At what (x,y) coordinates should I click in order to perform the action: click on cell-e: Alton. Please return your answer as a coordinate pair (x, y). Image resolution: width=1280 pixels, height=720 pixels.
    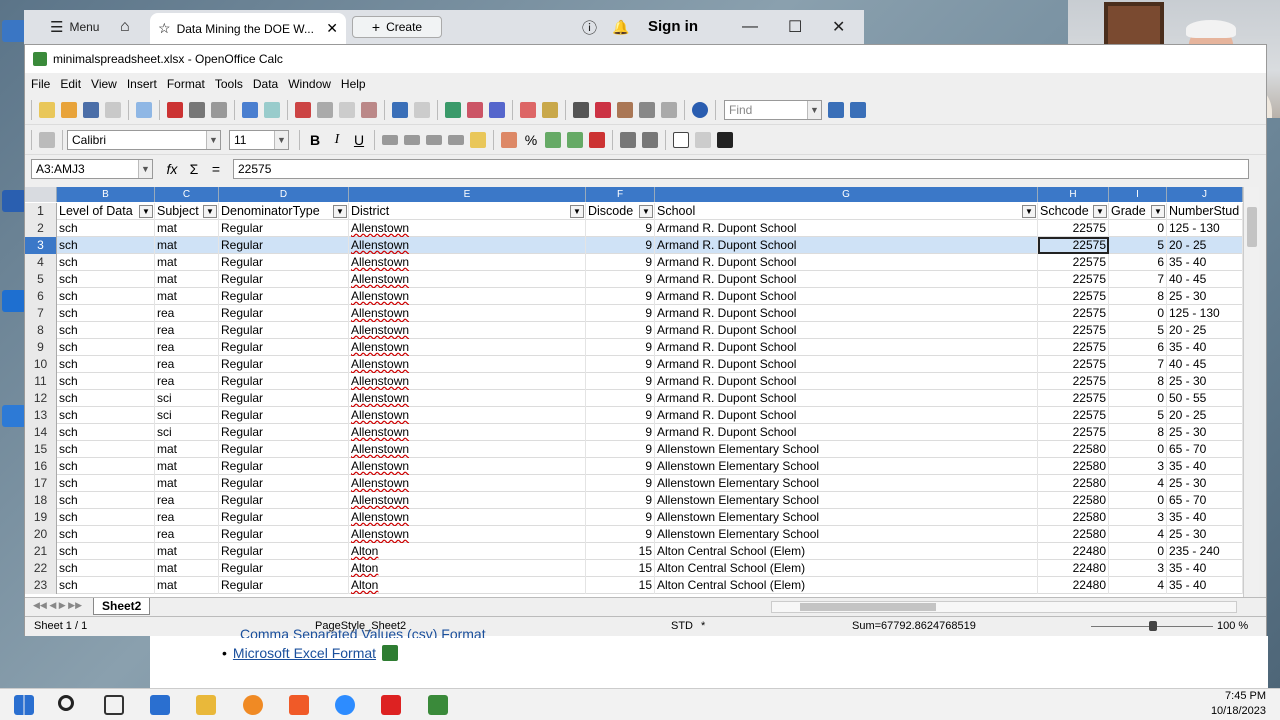
    Looking at the image, I should click on (467, 568).